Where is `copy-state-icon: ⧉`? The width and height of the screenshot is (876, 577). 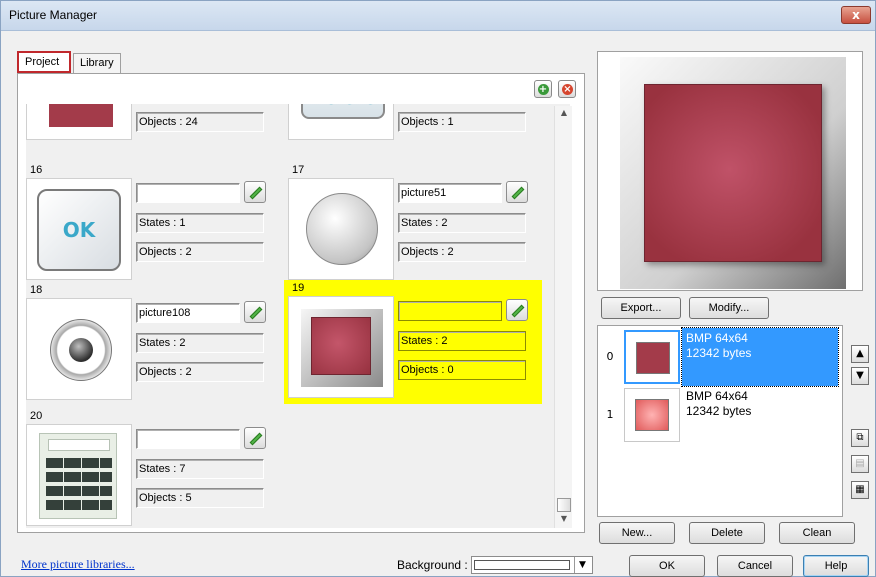 copy-state-icon: ⧉ is located at coordinates (860, 438).